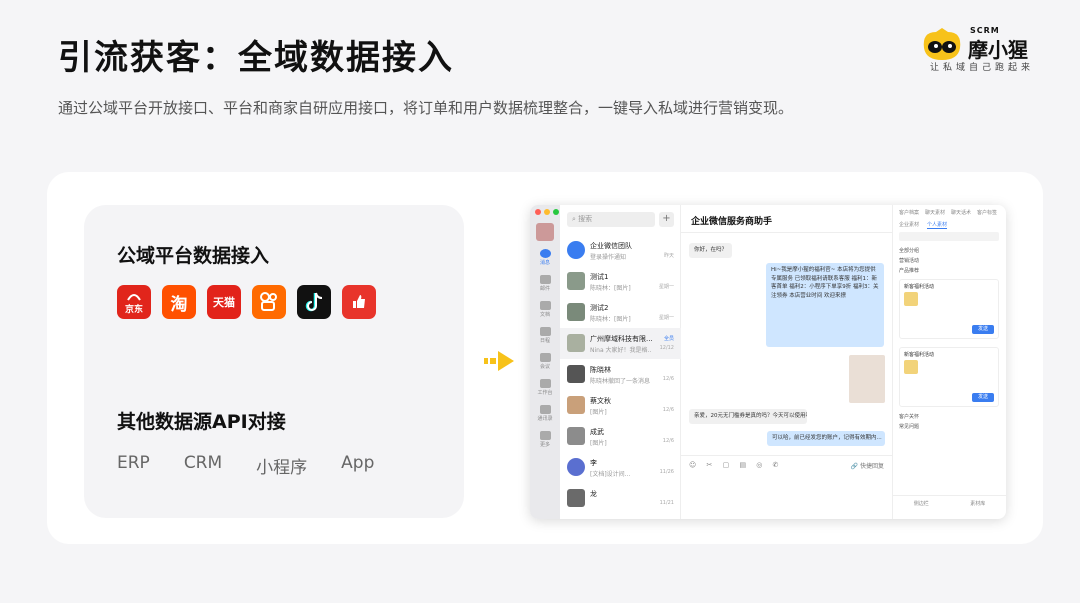 This screenshot has width=1080, height=603. What do you see at coordinates (736, 465) in the screenshot?
I see `chat-tools: ☺ ✂ ▢ ▤ ◎ ✆` at bounding box center [736, 465].